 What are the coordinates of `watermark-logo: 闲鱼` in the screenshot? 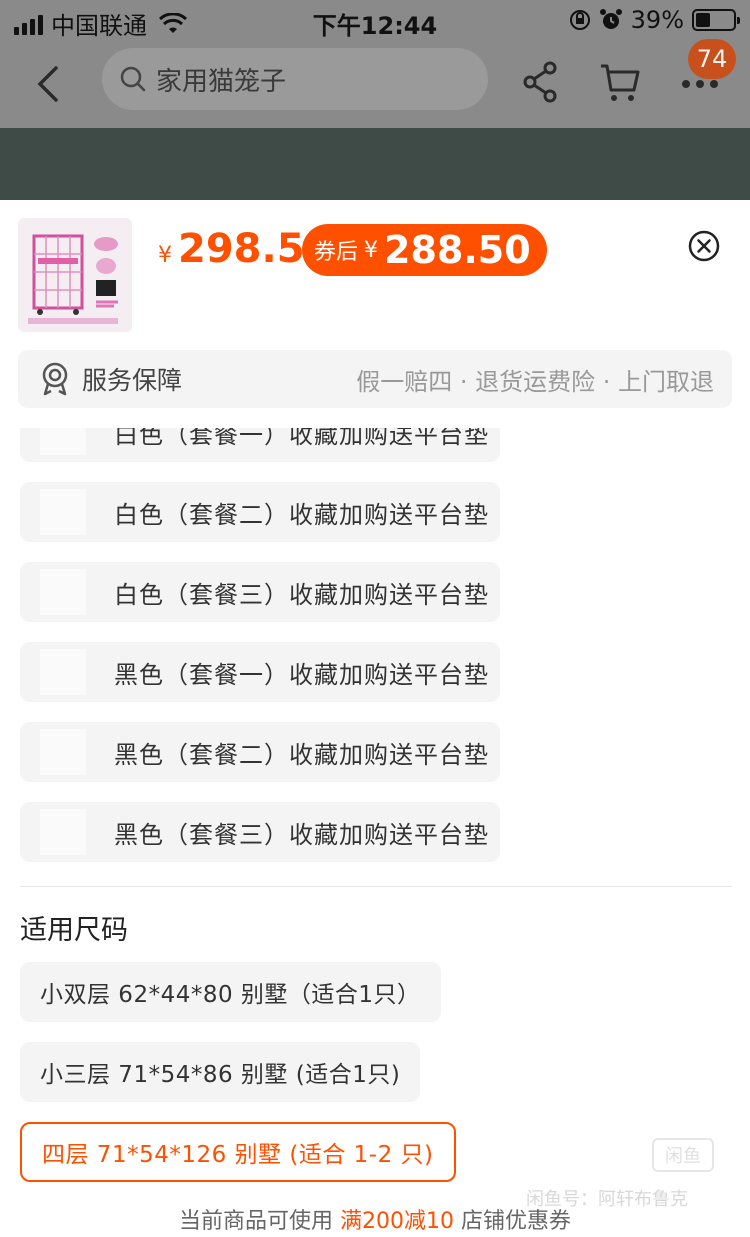 It's located at (683, 1155).